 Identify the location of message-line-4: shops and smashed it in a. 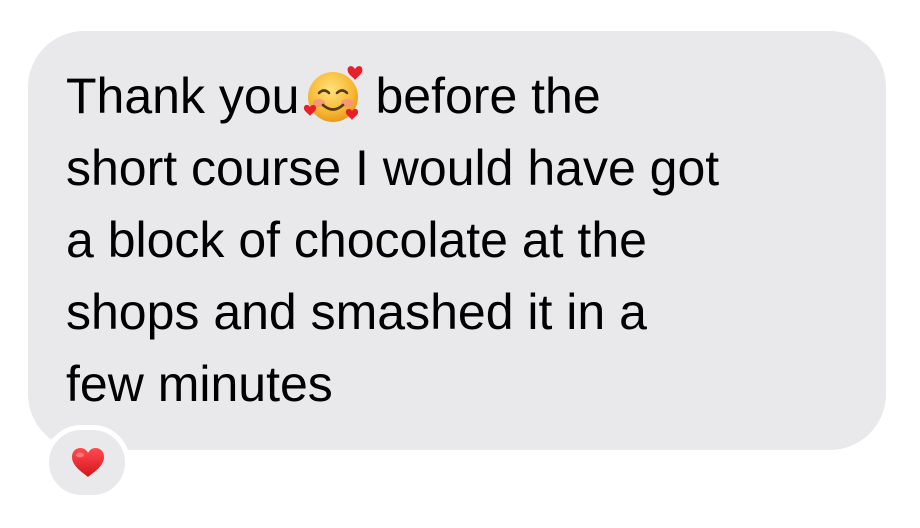
(356, 312).